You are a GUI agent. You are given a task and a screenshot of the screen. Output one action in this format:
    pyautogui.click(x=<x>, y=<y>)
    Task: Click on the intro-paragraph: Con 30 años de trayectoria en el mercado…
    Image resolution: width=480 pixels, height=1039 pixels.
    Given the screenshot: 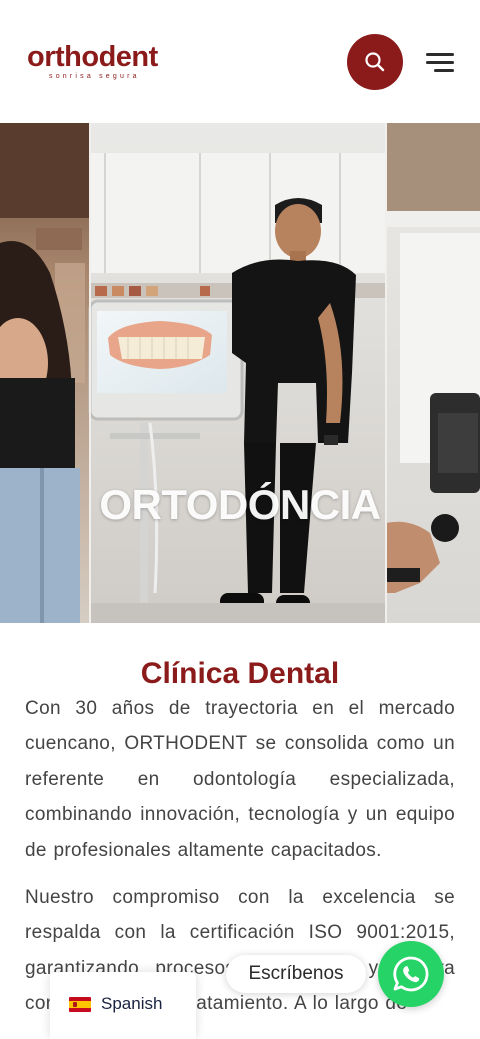 What is the action you would take?
    pyautogui.click(x=240, y=779)
    